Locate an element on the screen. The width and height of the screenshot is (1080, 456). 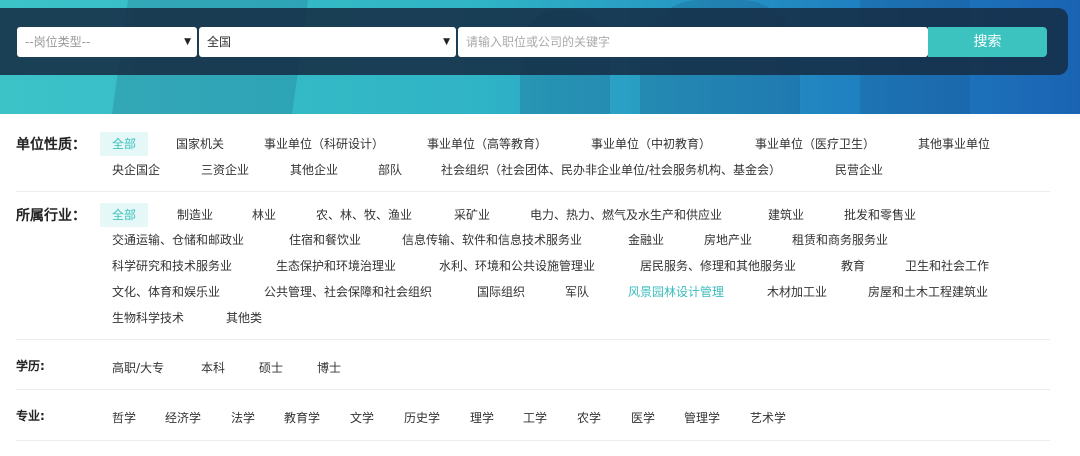
unit-option: 事业单位（科研设计） is located at coordinates (324, 144).